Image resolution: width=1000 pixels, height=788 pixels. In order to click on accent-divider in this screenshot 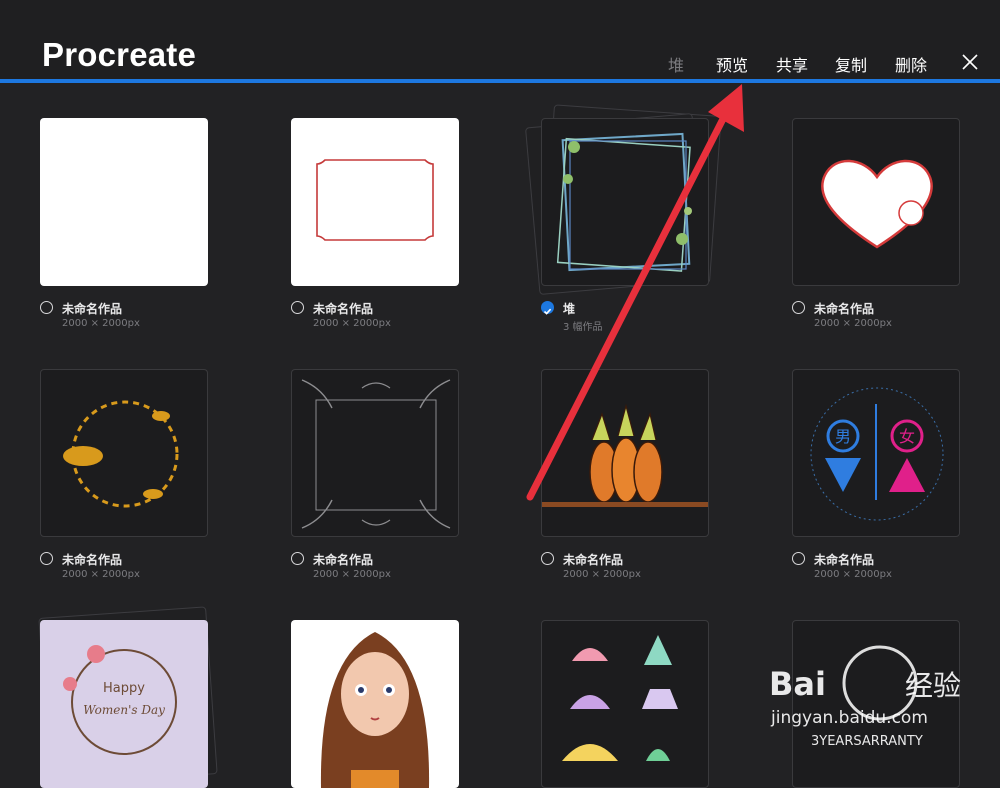, I will do `click(500, 81)`.